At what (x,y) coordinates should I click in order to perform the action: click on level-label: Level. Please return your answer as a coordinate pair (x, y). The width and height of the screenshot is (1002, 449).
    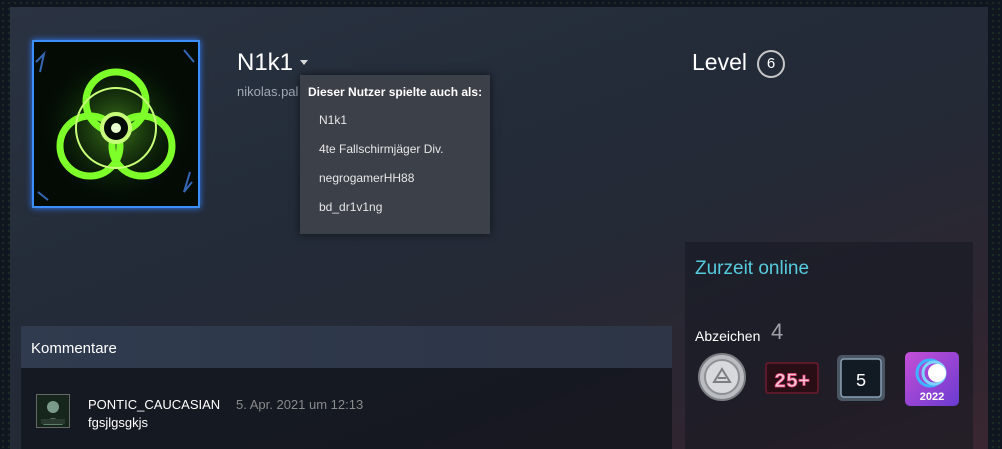
    Looking at the image, I should click on (719, 62).